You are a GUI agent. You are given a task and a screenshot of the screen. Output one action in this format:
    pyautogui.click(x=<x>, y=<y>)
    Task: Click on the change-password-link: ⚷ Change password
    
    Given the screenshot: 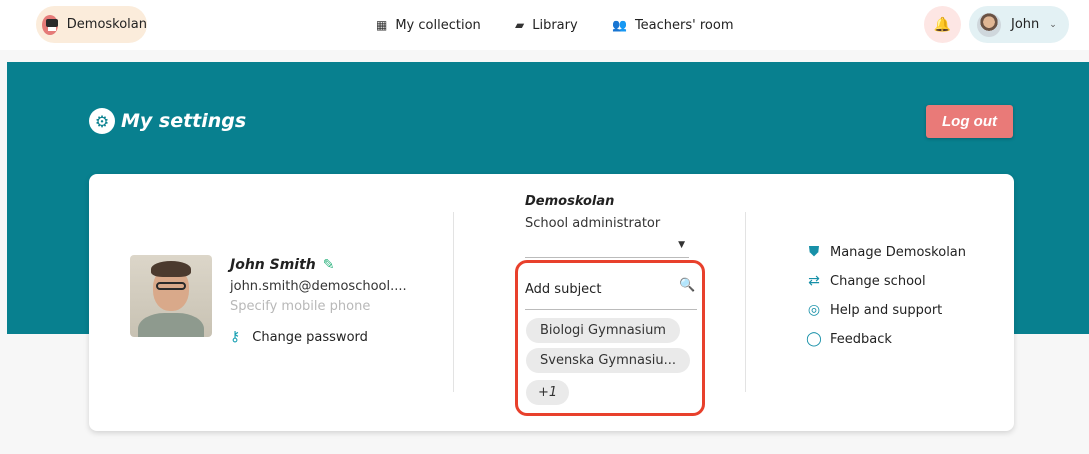 What is the action you would take?
    pyautogui.click(x=299, y=337)
    